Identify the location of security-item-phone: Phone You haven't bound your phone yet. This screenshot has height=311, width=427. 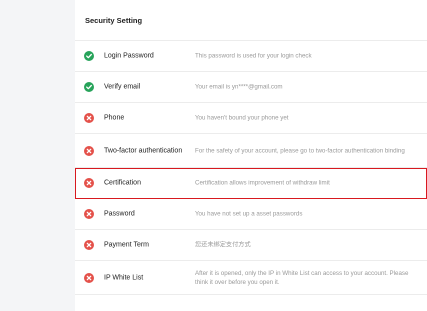
(251, 118).